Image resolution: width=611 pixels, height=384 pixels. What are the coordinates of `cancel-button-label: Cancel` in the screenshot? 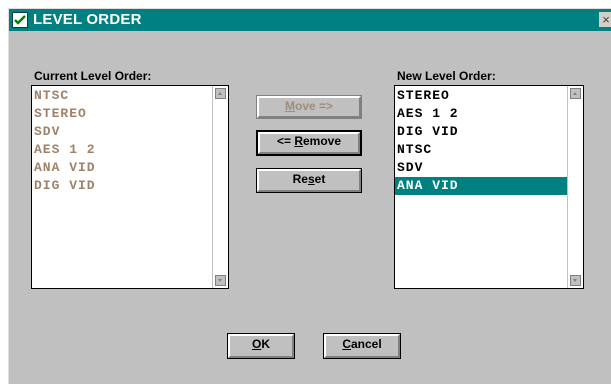 It's located at (361, 344).